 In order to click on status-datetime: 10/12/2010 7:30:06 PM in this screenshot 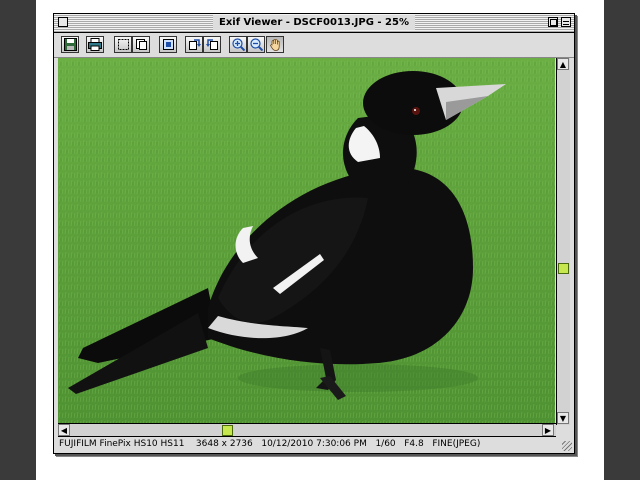, I will do `click(314, 444)`.